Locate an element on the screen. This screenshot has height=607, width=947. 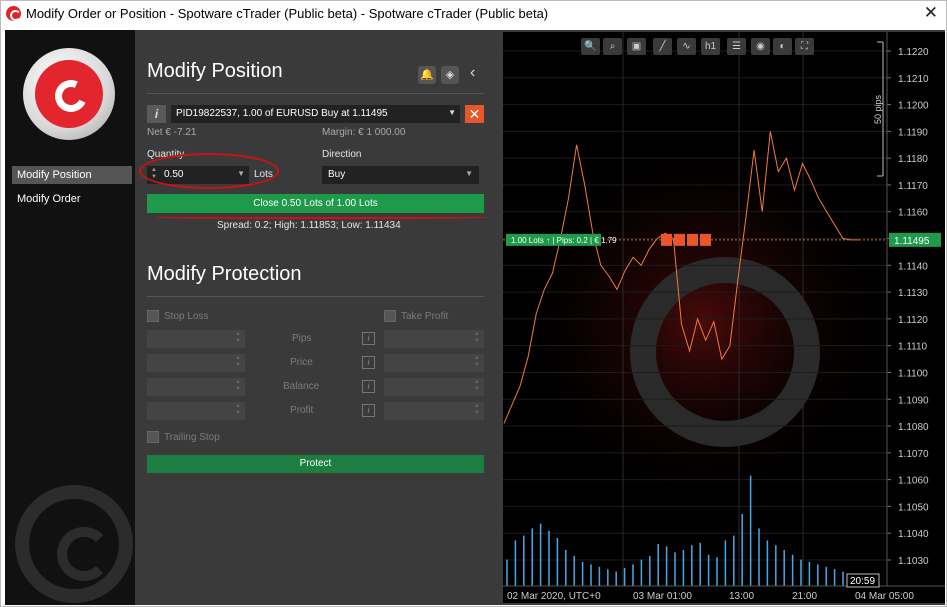
stop-loss-balance-input: ▲ ▼ is located at coordinates (196, 387).